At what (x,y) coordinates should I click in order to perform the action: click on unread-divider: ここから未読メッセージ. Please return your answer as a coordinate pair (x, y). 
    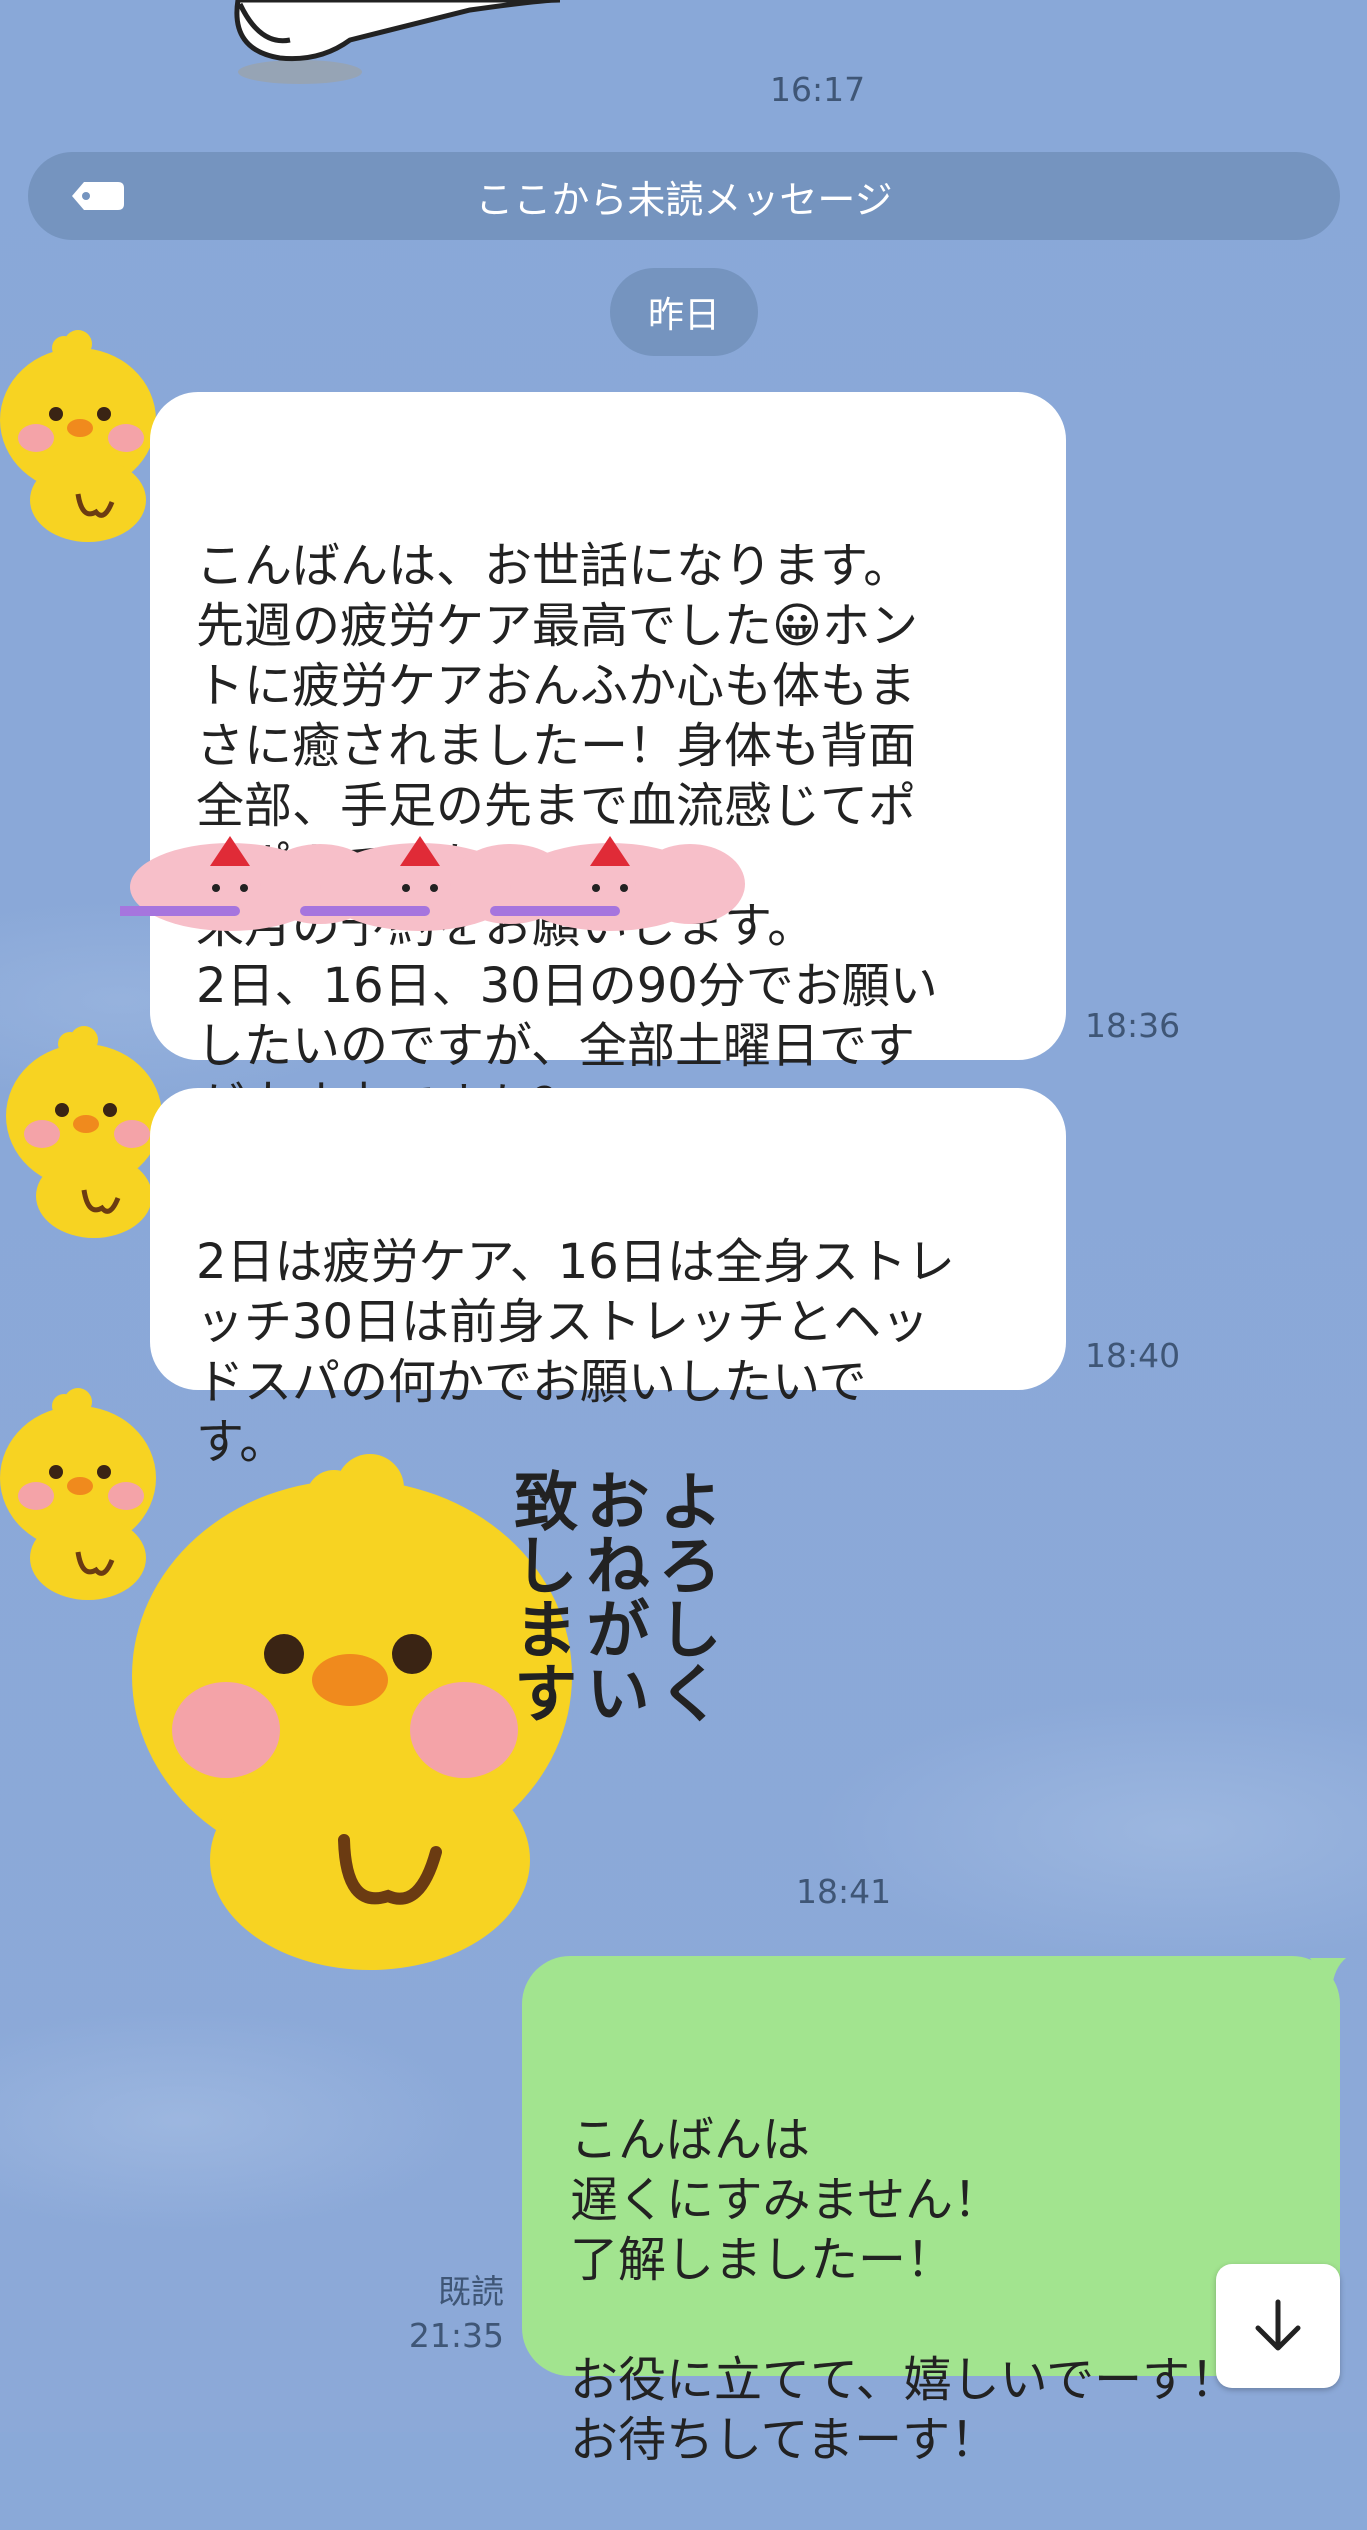
    Looking at the image, I should click on (684, 196).